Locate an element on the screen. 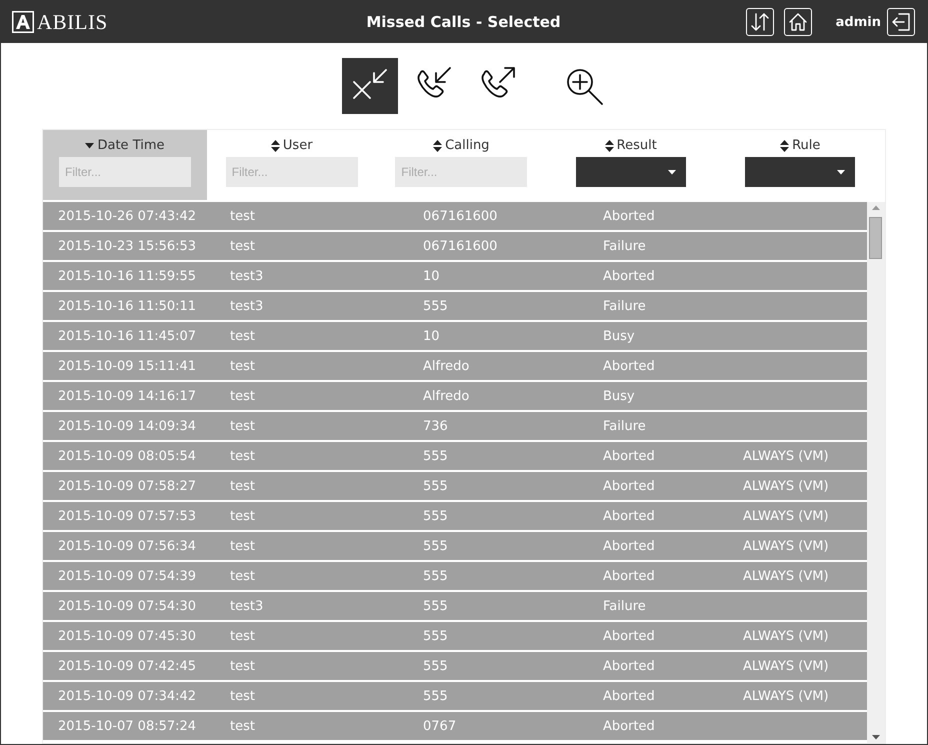 This screenshot has width=928, height=745. table-row: 2015-10-09 14:16:17 test Alfredo Busy is located at coordinates (455, 396).